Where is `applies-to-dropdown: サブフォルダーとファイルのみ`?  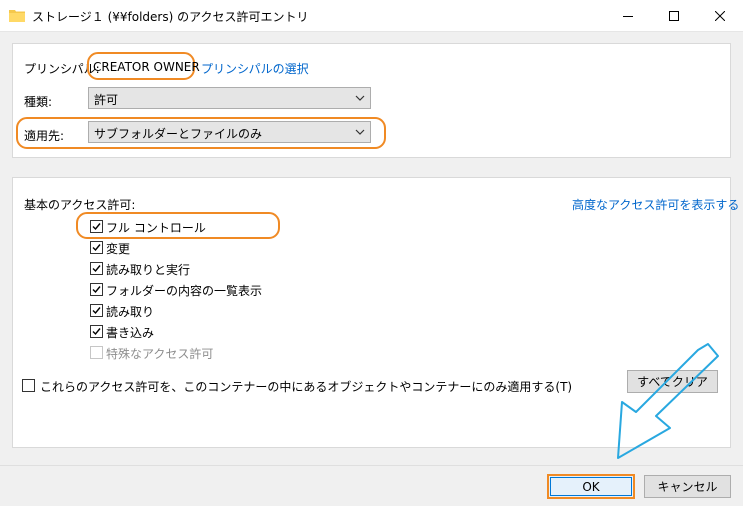 applies-to-dropdown: サブフォルダーとファイルのみ is located at coordinates (229, 132).